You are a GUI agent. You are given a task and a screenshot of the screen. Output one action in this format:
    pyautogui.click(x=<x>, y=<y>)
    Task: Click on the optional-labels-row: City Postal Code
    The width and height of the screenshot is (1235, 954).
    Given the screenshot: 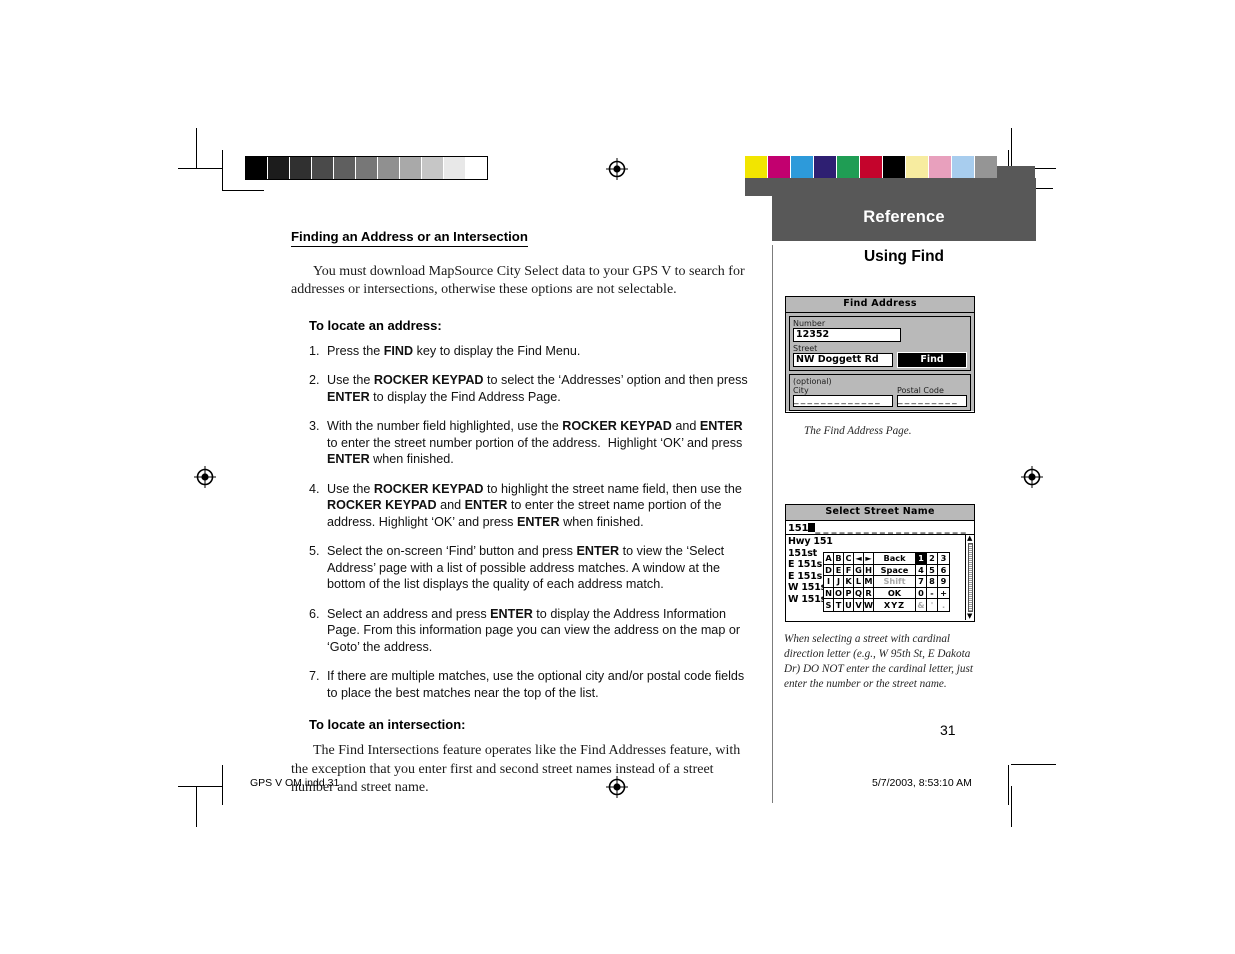 What is the action you would take?
    pyautogui.click(x=880, y=390)
    